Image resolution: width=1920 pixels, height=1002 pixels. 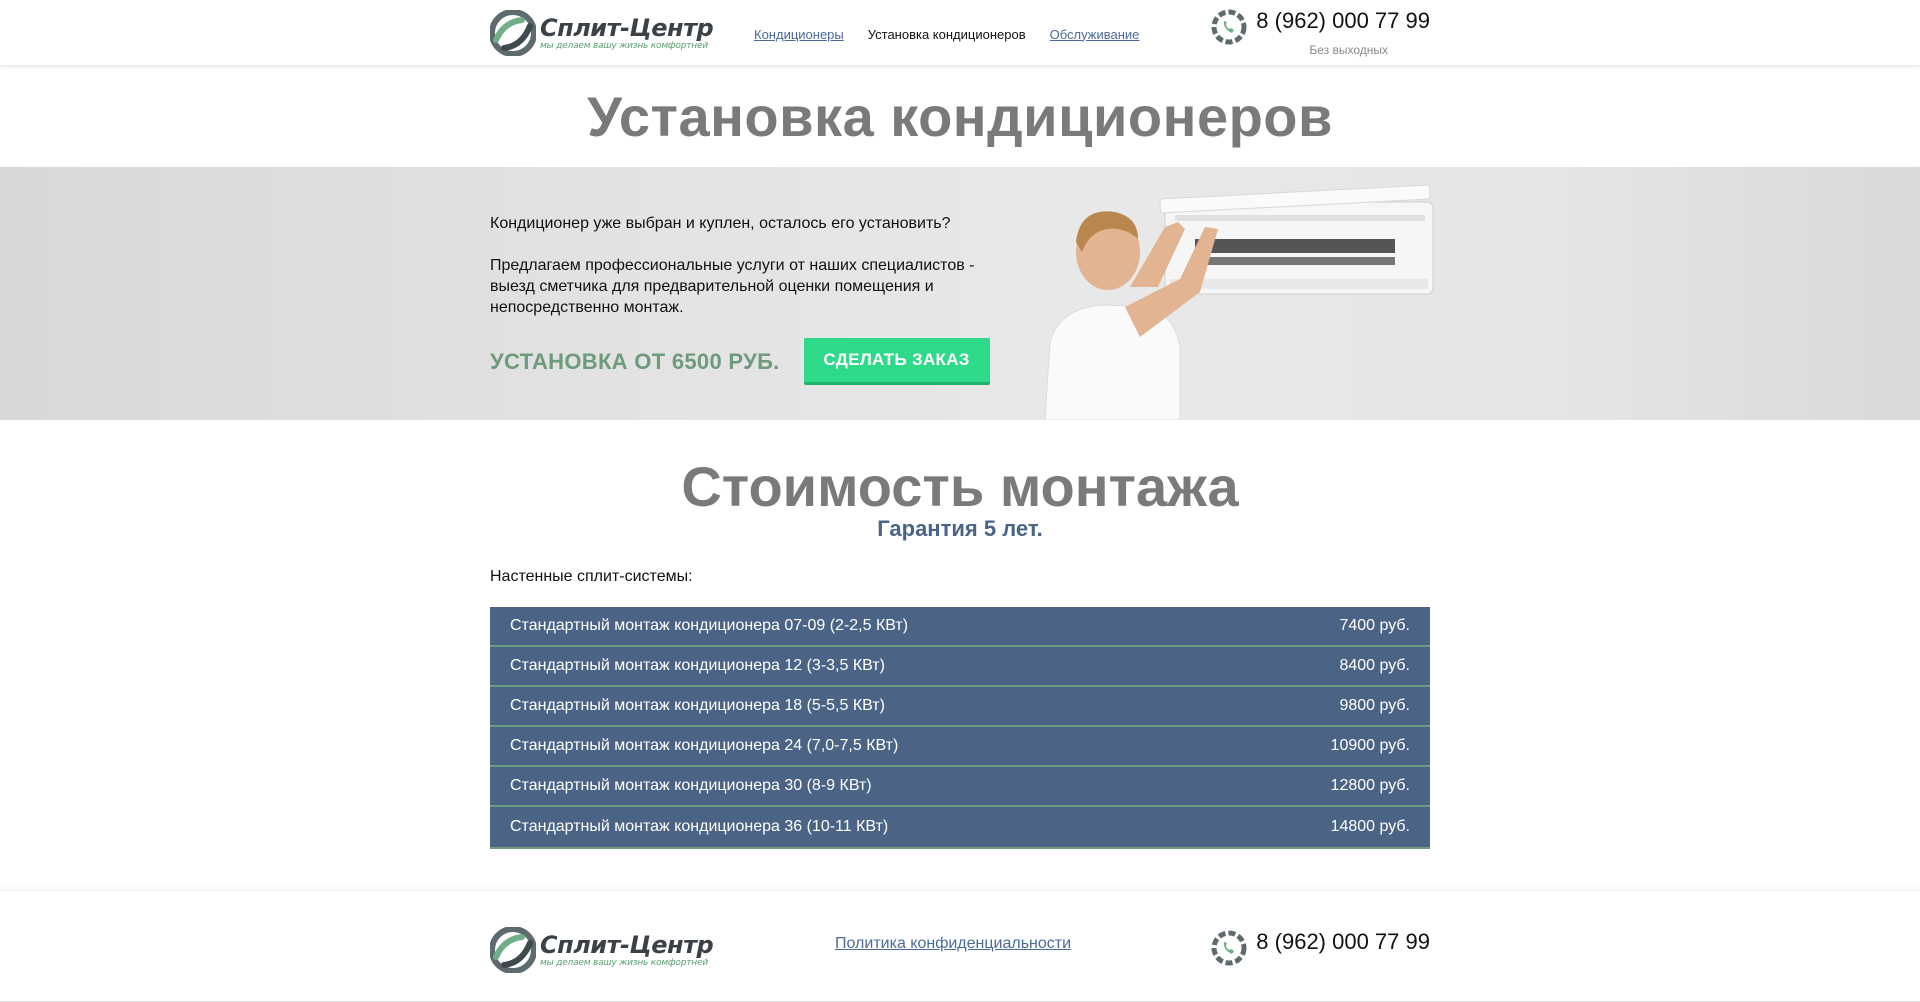 I want to click on nav-item-service: Обслуживание, so click(x=1095, y=34).